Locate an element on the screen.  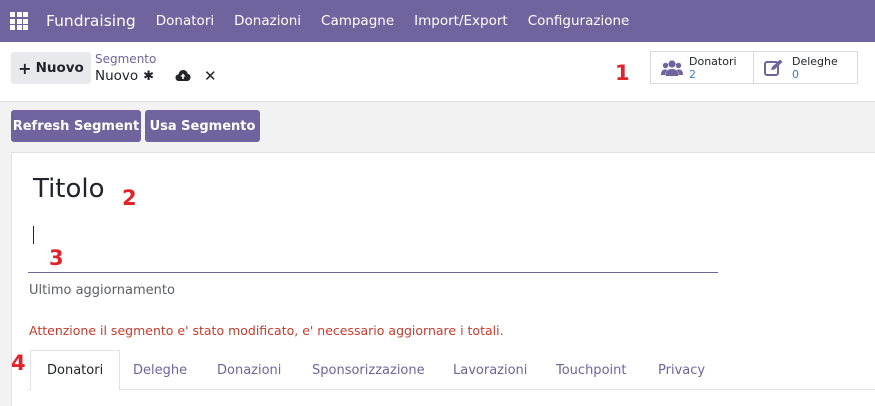
form-title: Titolo is located at coordinates (69, 189).